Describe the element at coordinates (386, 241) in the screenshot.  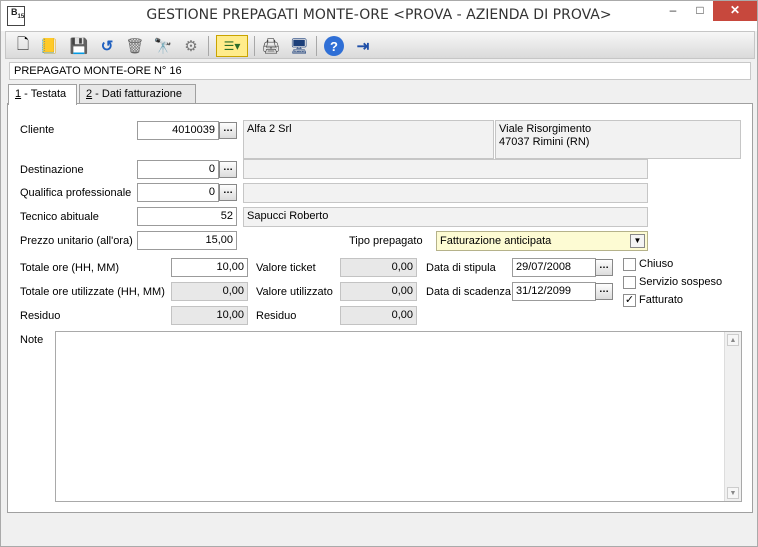
I see `tipo-prepagato-label: Tipo prepagato` at that location.